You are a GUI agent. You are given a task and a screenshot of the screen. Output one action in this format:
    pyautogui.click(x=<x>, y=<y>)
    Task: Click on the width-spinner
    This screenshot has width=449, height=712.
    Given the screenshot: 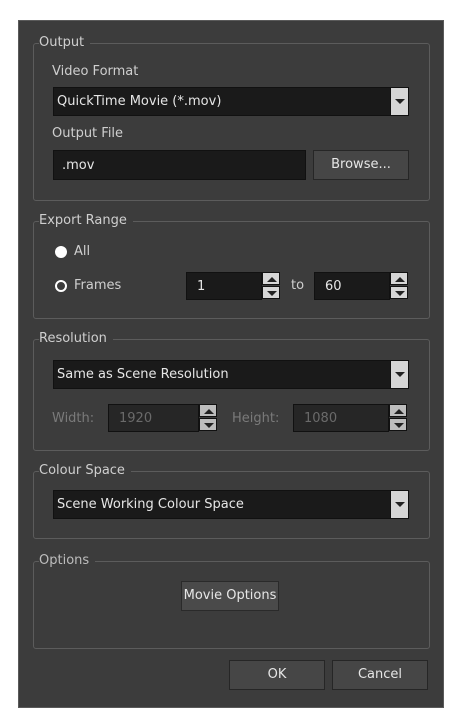 What is the action you would take?
    pyautogui.click(x=208, y=418)
    